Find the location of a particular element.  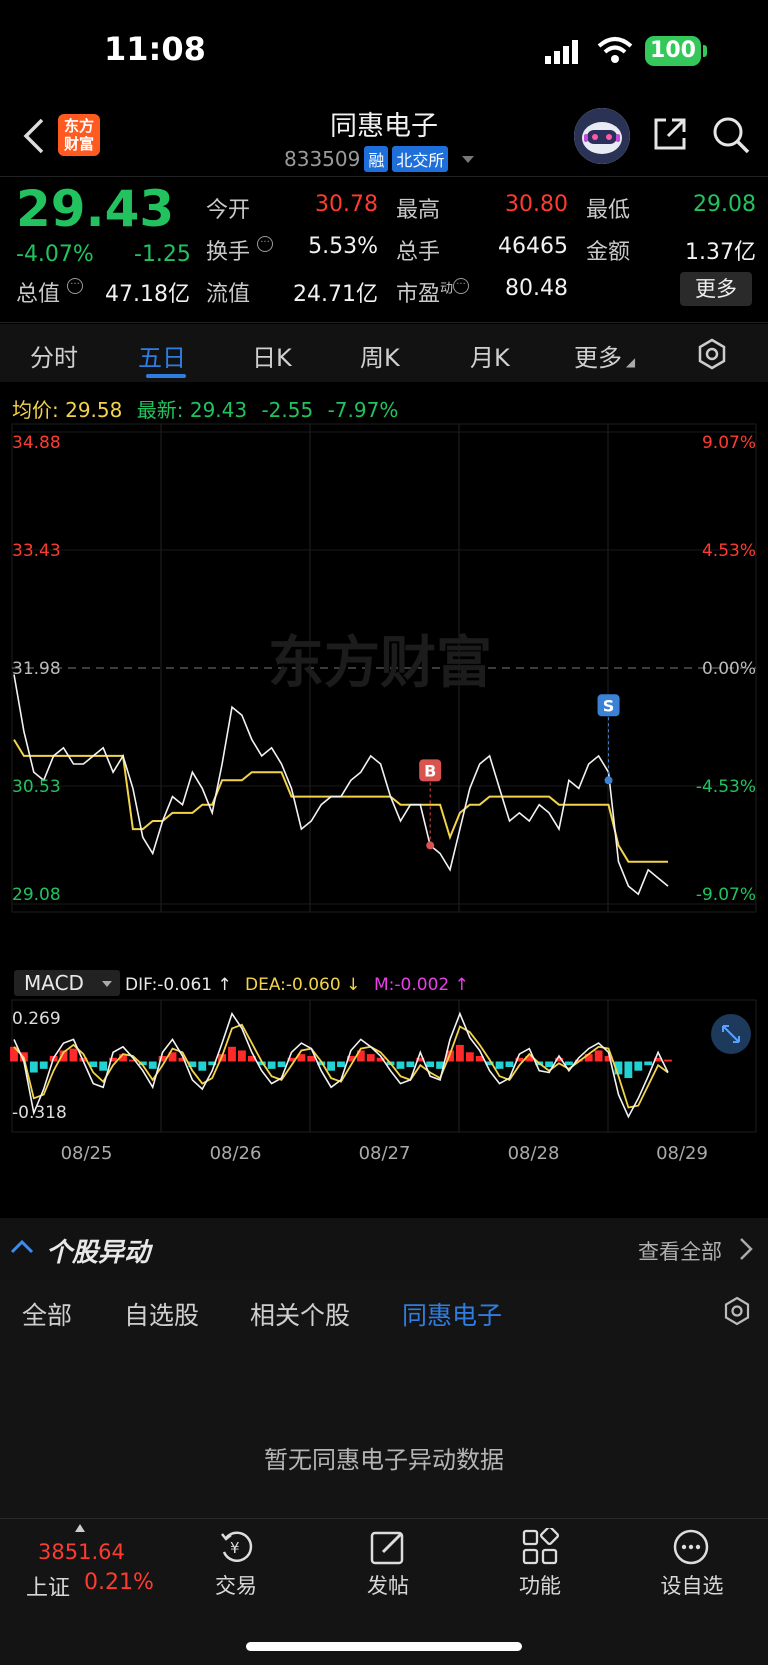

percent-axis-label: -4.53% is located at coordinates (726, 787).